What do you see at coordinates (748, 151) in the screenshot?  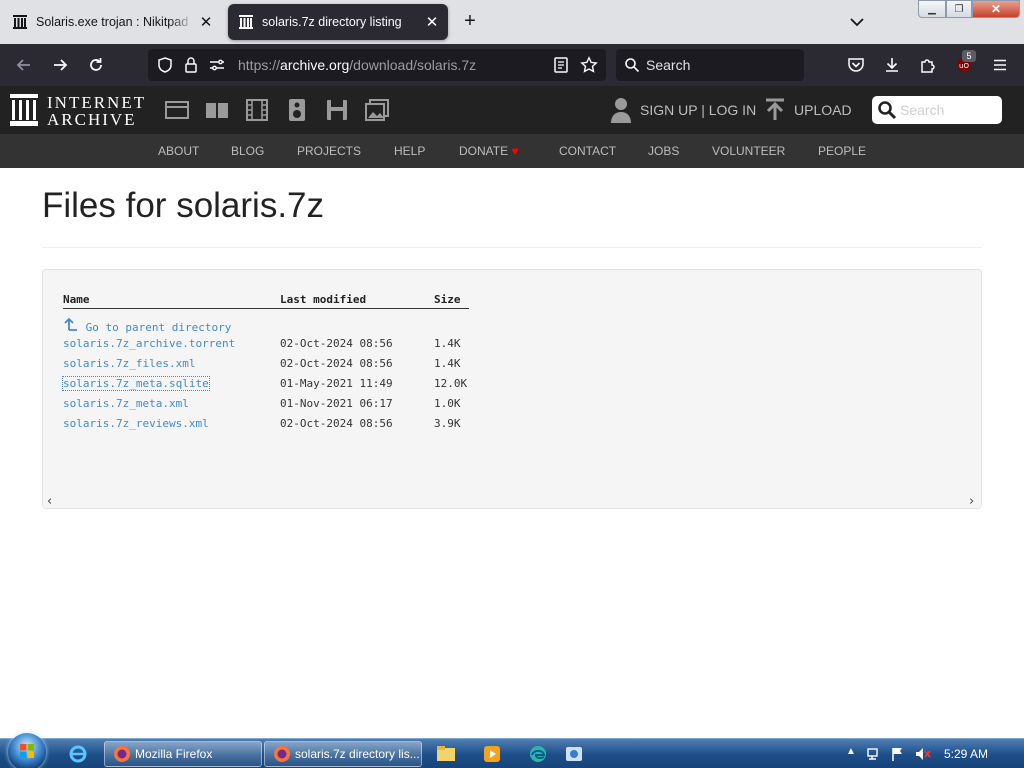 I see `nav-volunteer: VOLUNTEER` at bounding box center [748, 151].